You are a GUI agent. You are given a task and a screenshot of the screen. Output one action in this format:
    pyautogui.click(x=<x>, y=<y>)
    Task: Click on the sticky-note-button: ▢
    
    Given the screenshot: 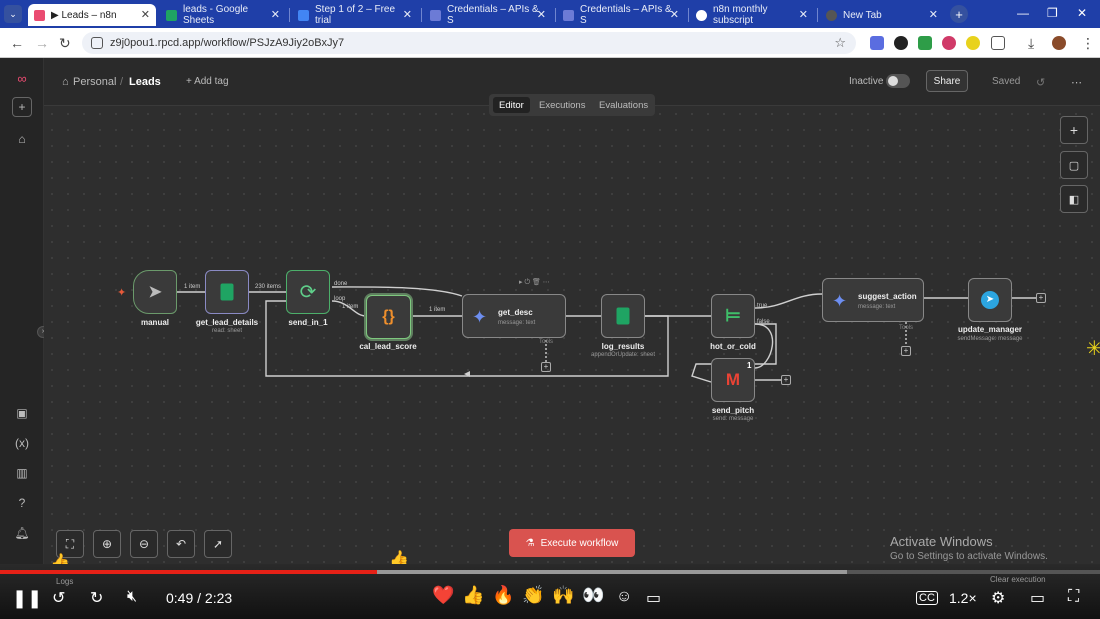 What is the action you would take?
    pyautogui.click(x=1074, y=165)
    